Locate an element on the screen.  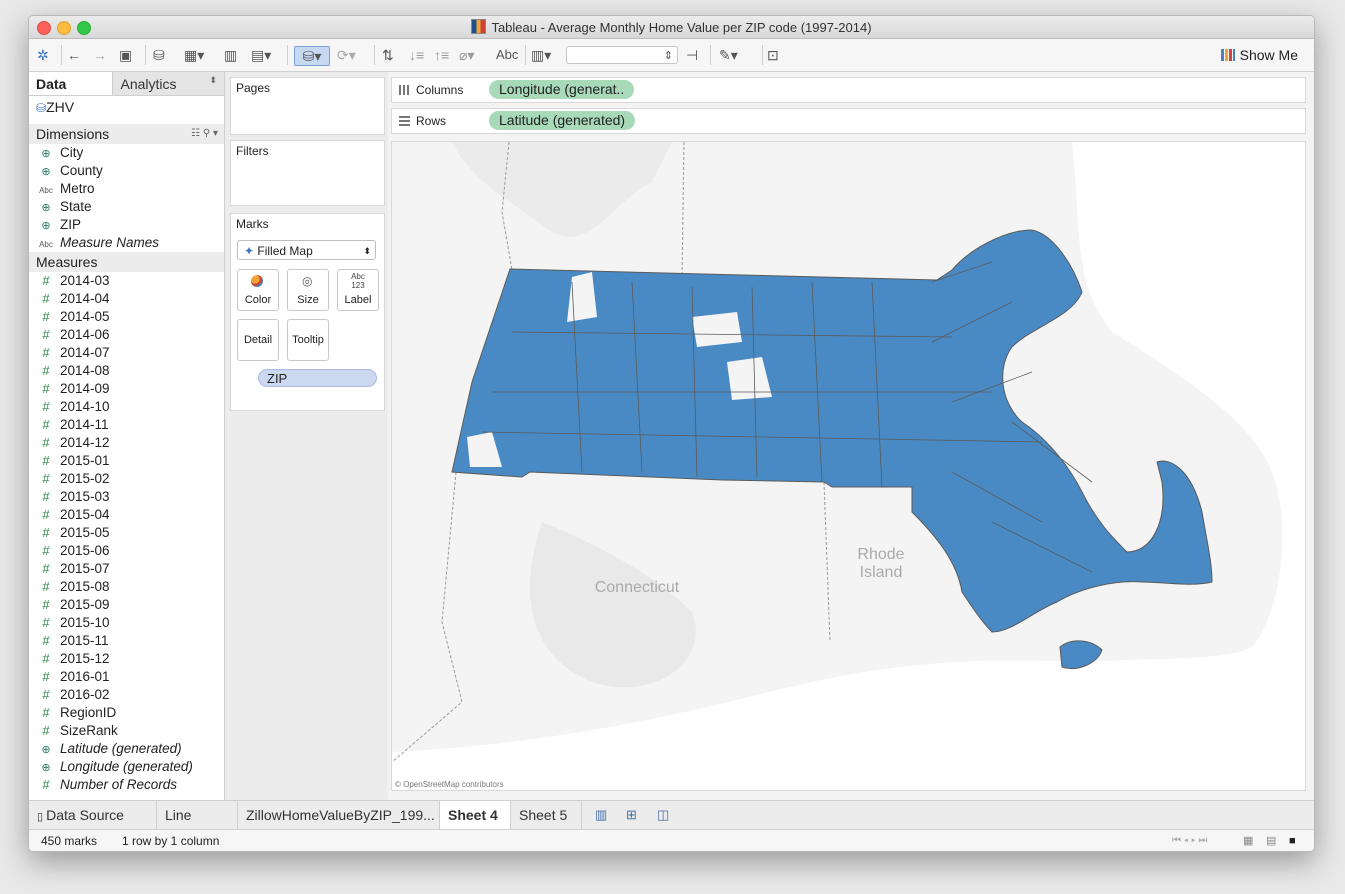
undo-icon: ← is located at coordinates (74, 55).